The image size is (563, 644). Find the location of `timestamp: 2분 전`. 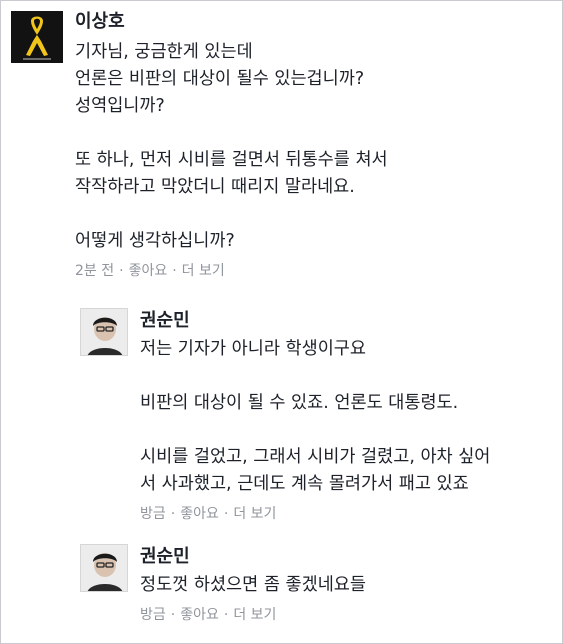

timestamp: 2분 전 is located at coordinates (94, 271).